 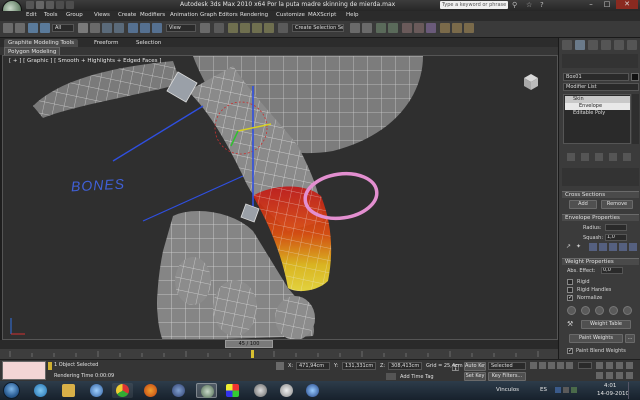 What do you see at coordinates (318, 28) in the screenshot?
I see `named-selection-dropdown: Create Selection Set` at bounding box center [318, 28].